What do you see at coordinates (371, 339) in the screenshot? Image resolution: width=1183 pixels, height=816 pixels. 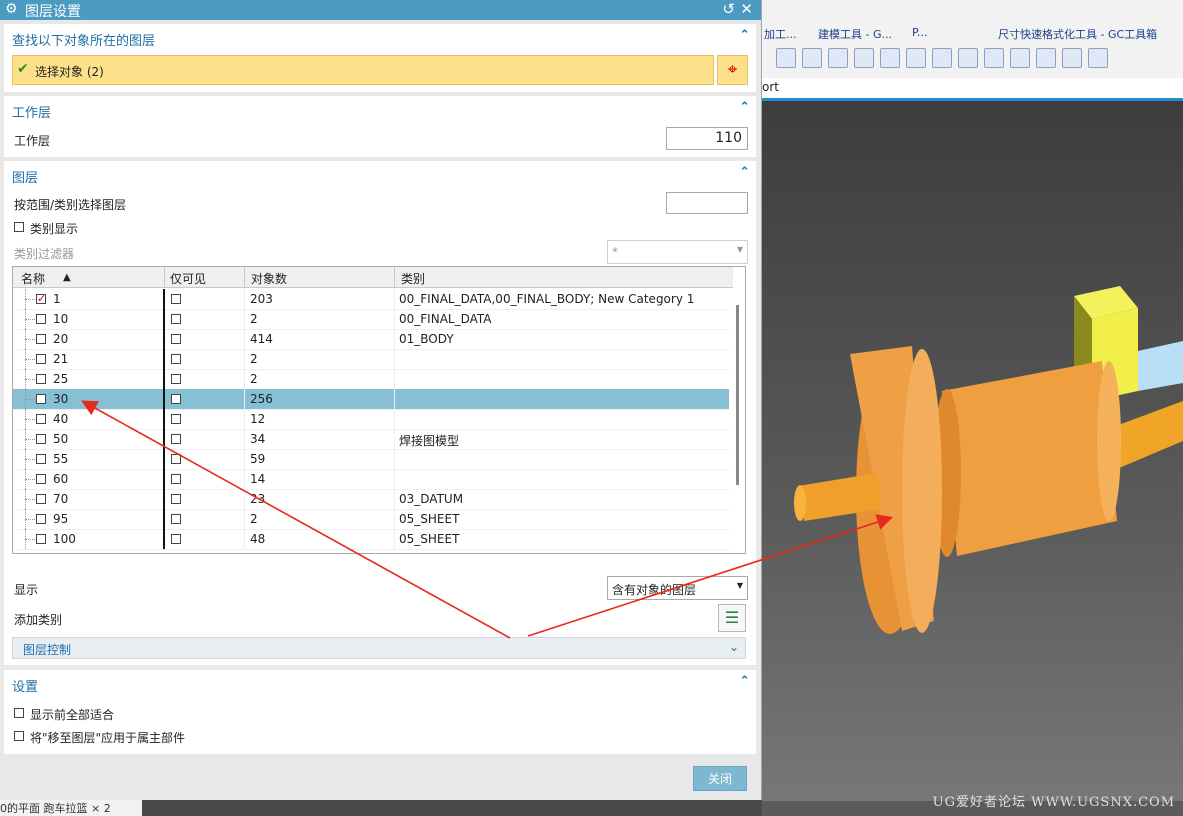 I see `table-row: 20 414 01_BODY` at bounding box center [371, 339].